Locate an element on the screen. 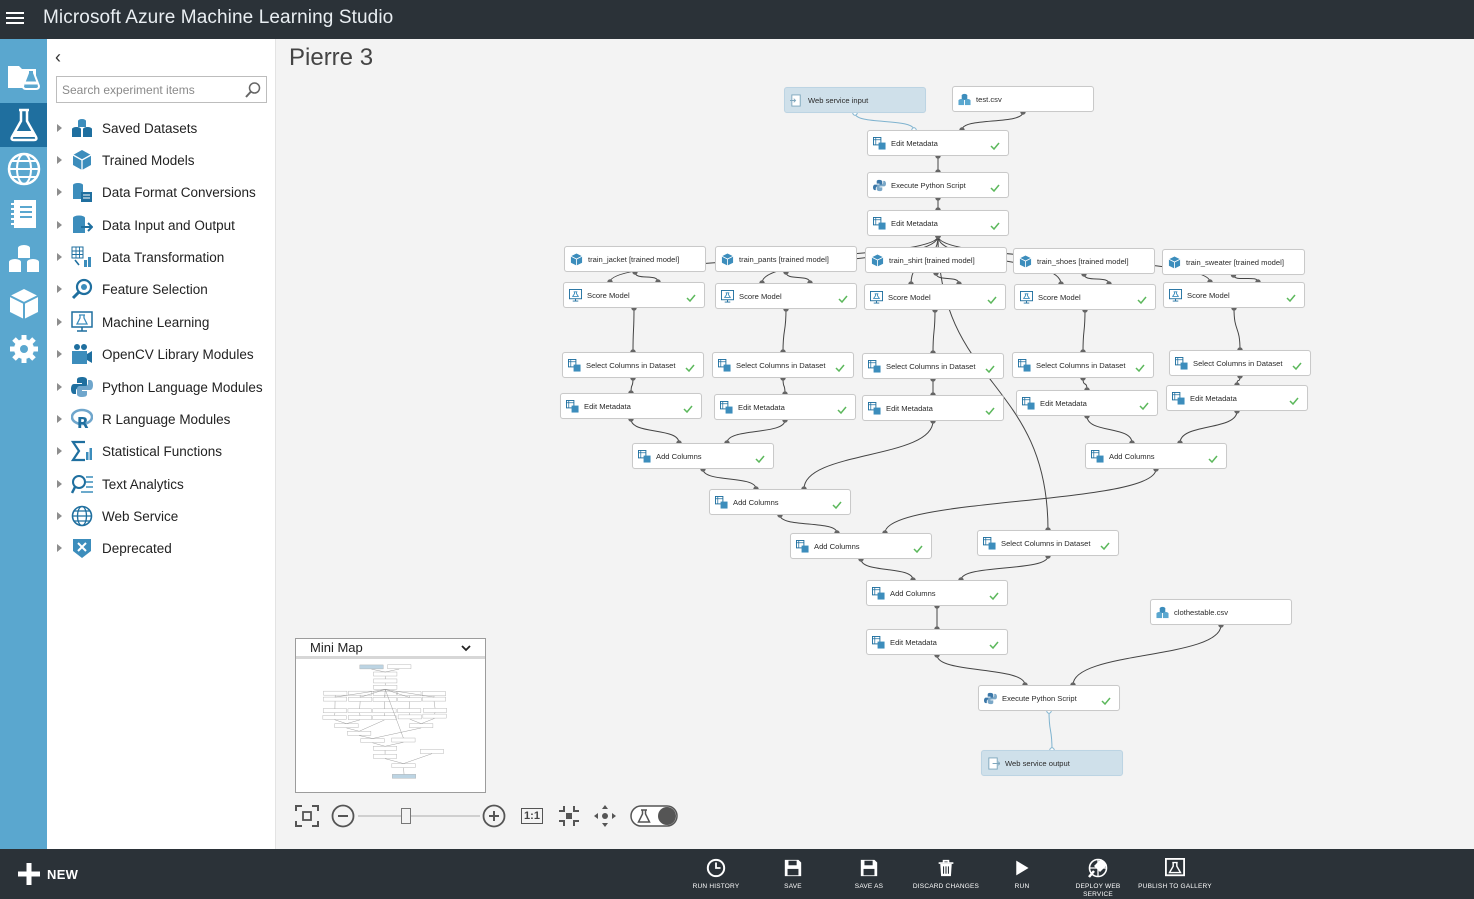 Image resolution: width=1474 pixels, height=899 pixels. nav-settings is located at coordinates (23, 349).